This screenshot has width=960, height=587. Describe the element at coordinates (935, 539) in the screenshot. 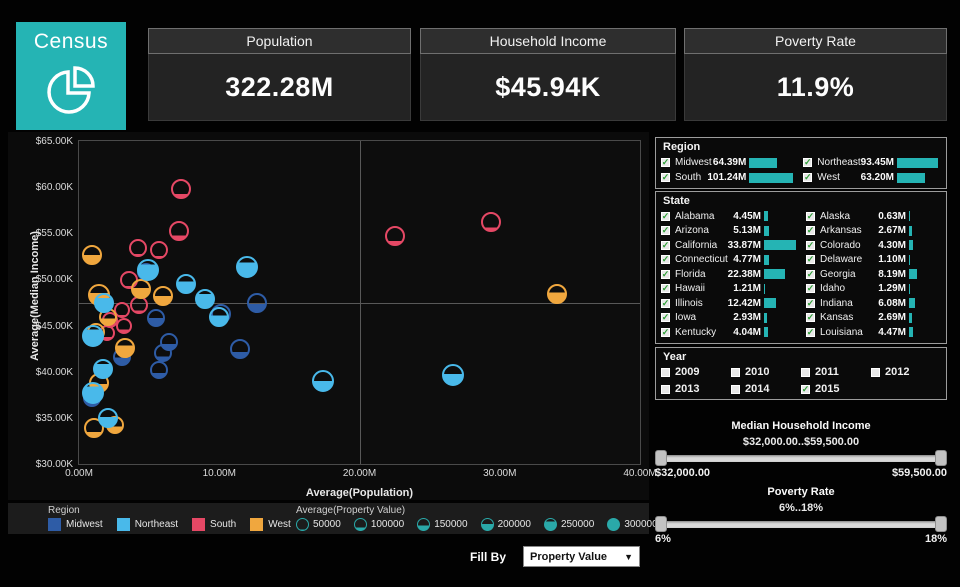

I see `slider-max-label: 18%` at that location.